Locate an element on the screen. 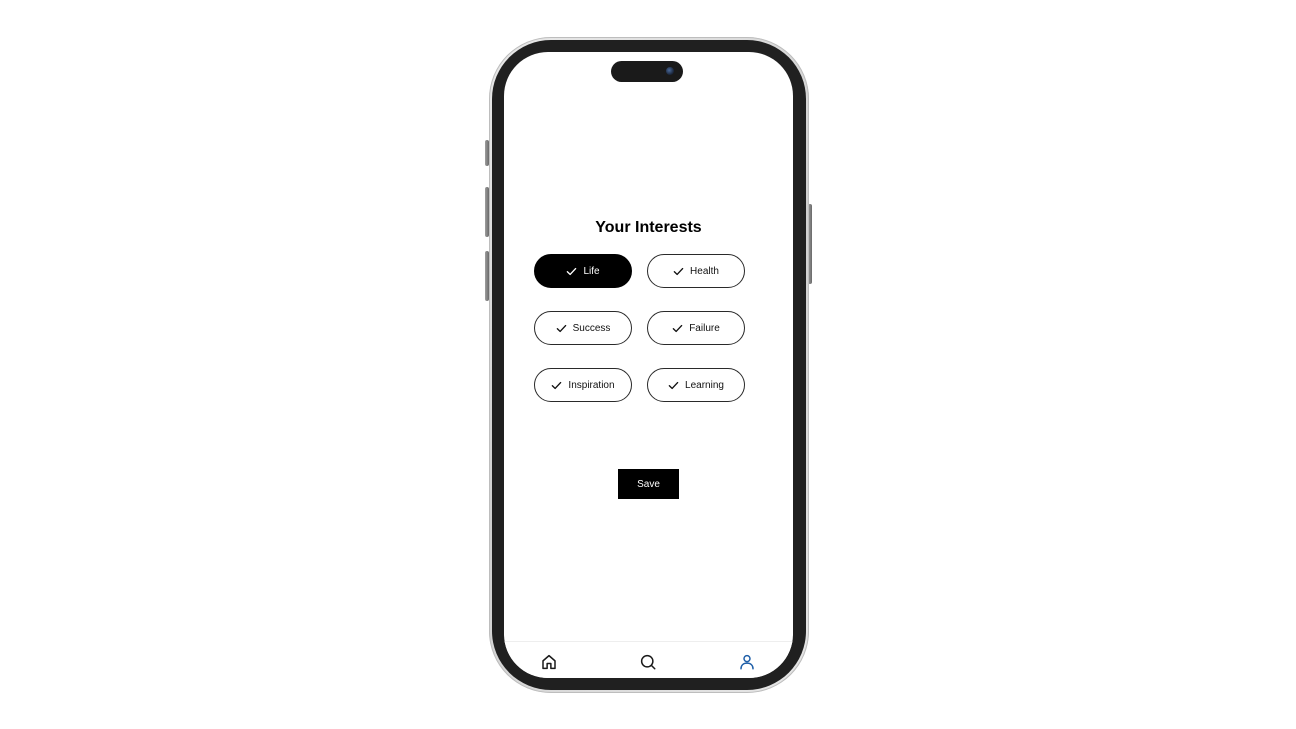 This screenshot has height=729, width=1296. user-icon is located at coordinates (747, 662).